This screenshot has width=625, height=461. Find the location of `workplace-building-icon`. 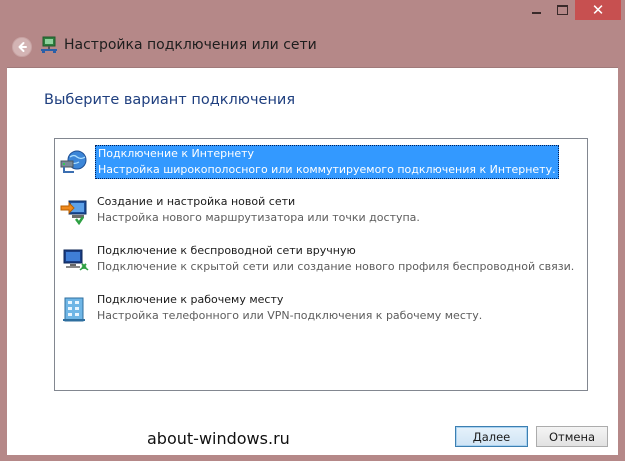

workplace-building-icon is located at coordinates (74, 309).